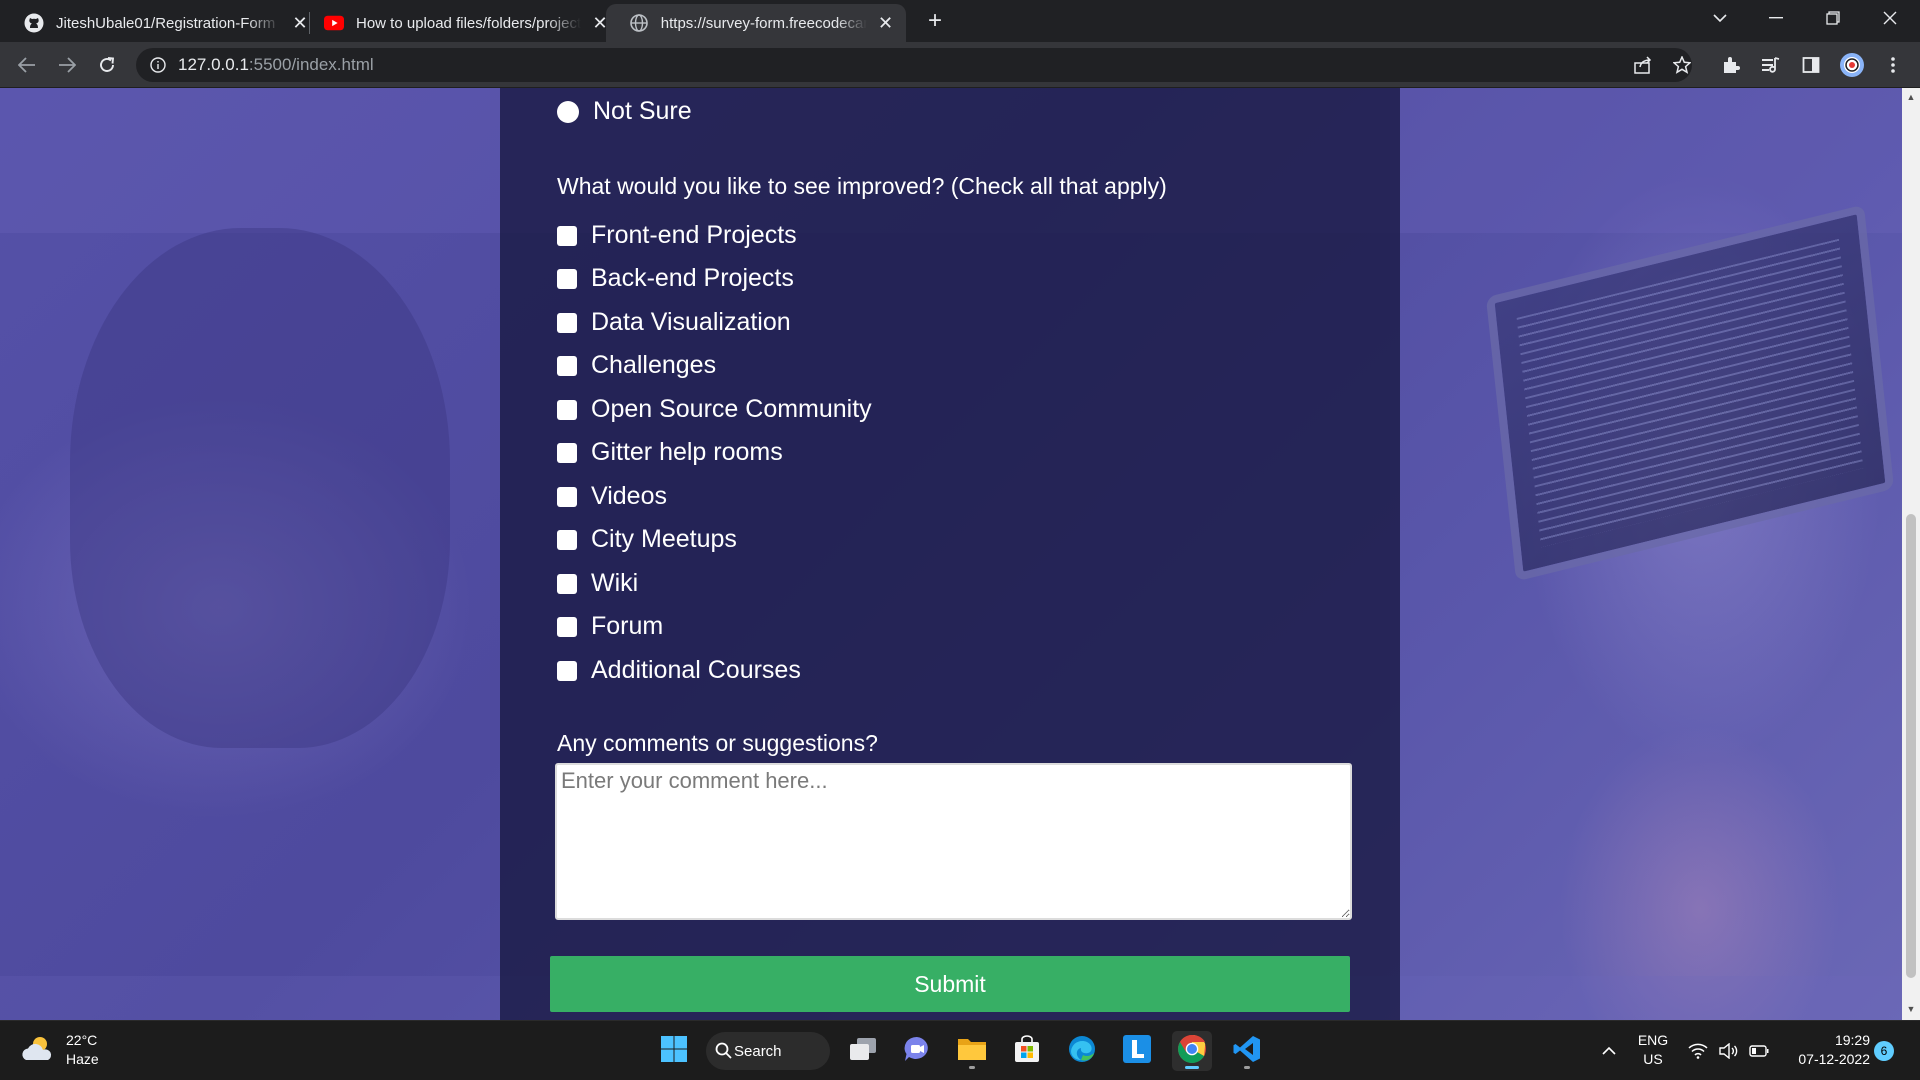  I want to click on l-app-button, so click(1137, 1051).